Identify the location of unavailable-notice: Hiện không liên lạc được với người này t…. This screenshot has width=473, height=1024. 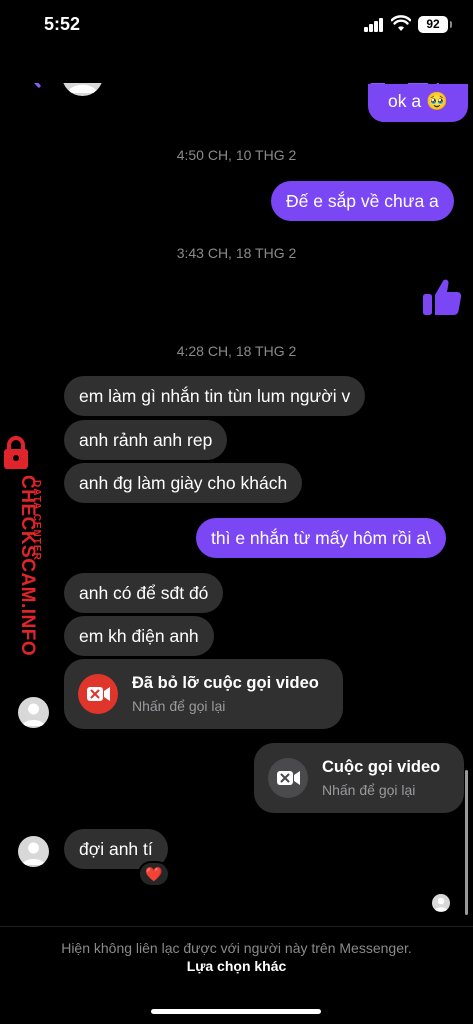
(236, 948).